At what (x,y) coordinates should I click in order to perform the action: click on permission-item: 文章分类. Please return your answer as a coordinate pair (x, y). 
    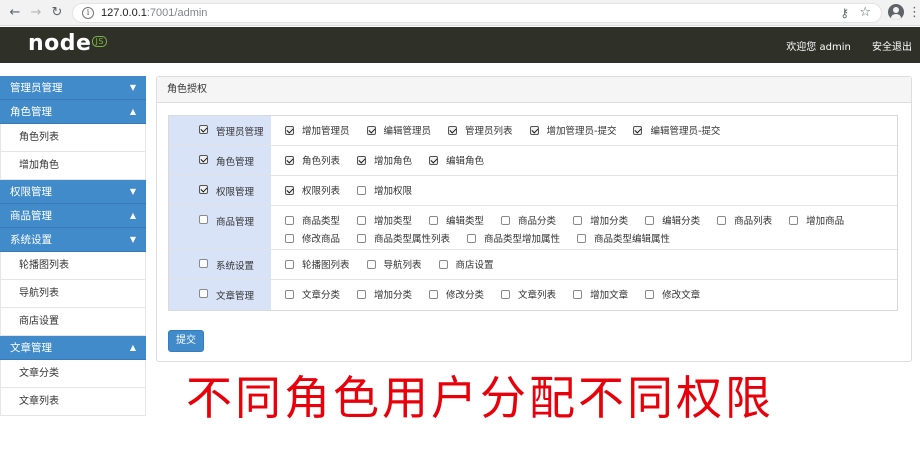
    Looking at the image, I should click on (312, 294).